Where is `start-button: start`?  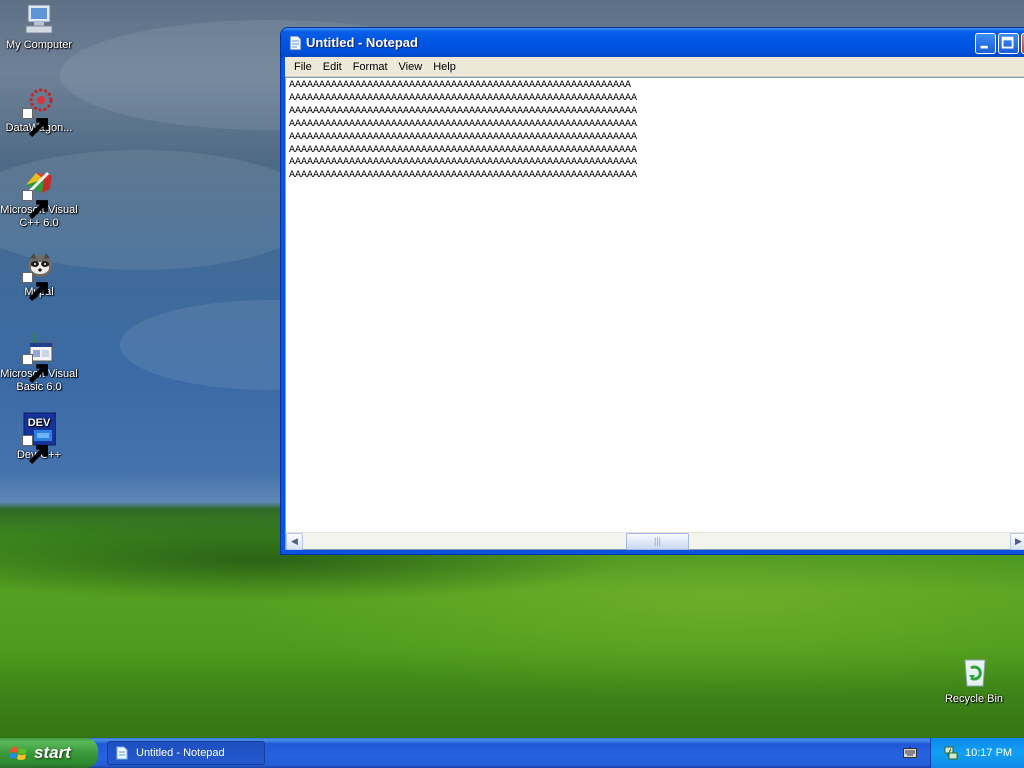
start-button: start is located at coordinates (49, 753).